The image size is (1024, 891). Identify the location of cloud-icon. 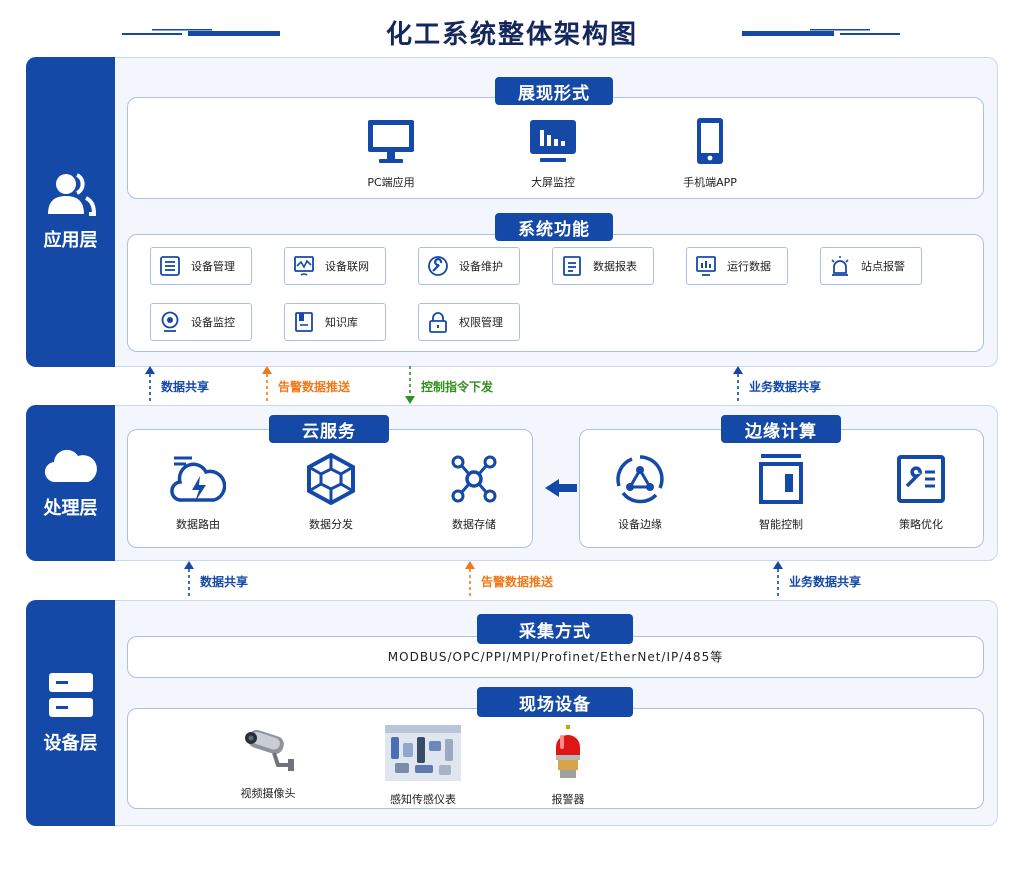
(70, 466).